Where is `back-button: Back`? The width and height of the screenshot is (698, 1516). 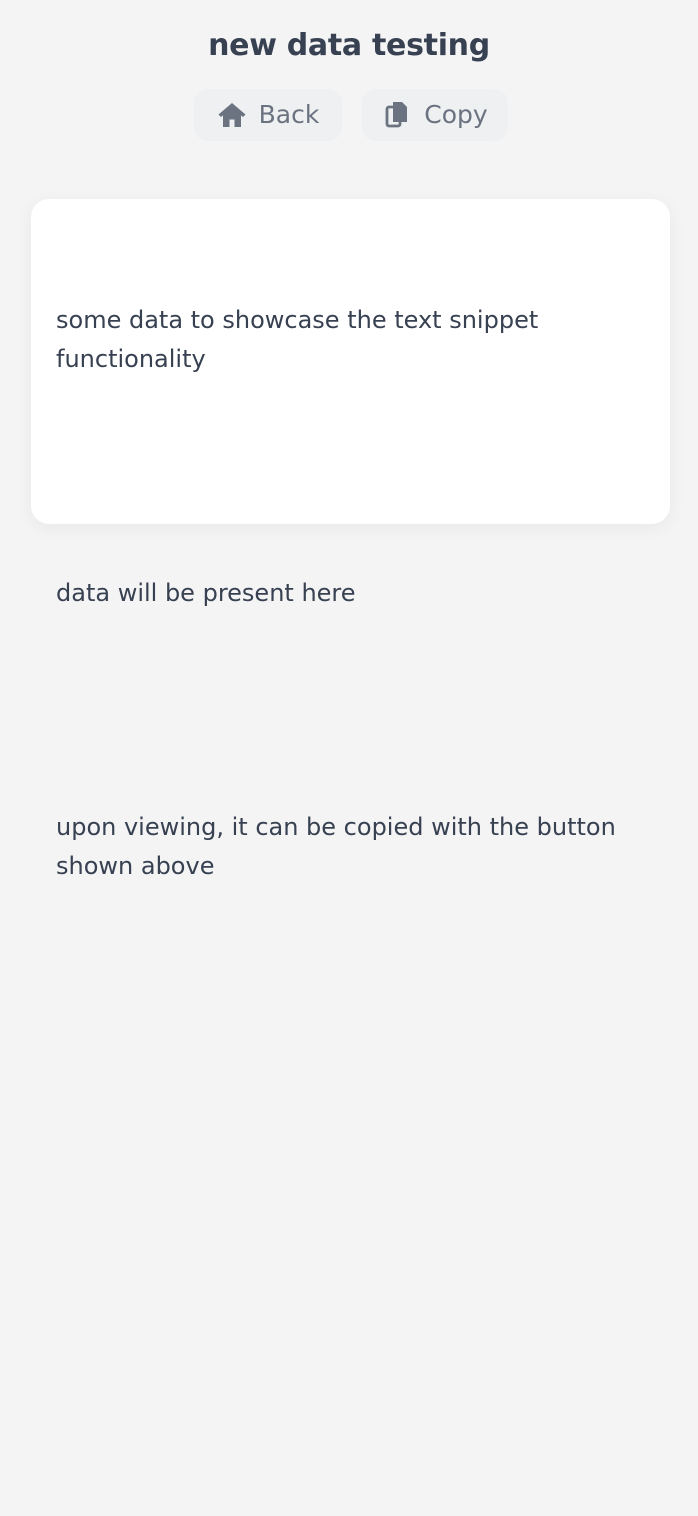
back-button: Back is located at coordinates (268, 115).